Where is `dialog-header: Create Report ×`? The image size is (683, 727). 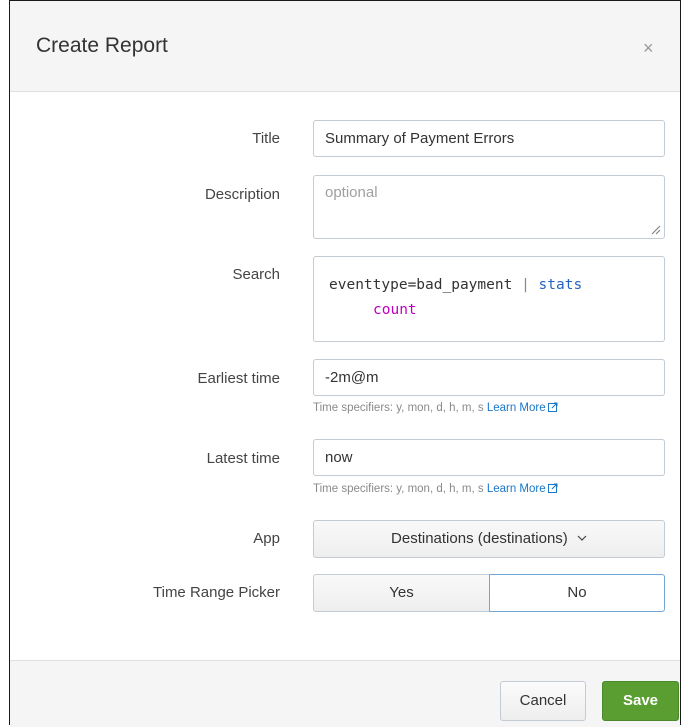
dialog-header: Create Report × is located at coordinates (345, 46).